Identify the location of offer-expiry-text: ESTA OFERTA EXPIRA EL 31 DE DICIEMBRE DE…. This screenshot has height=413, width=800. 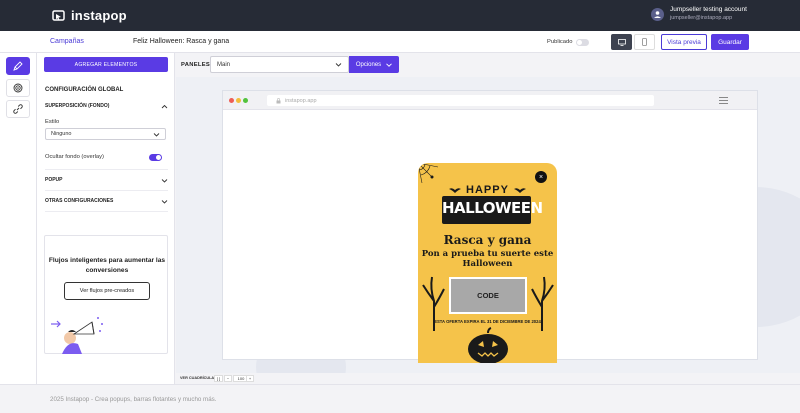
(487, 321).